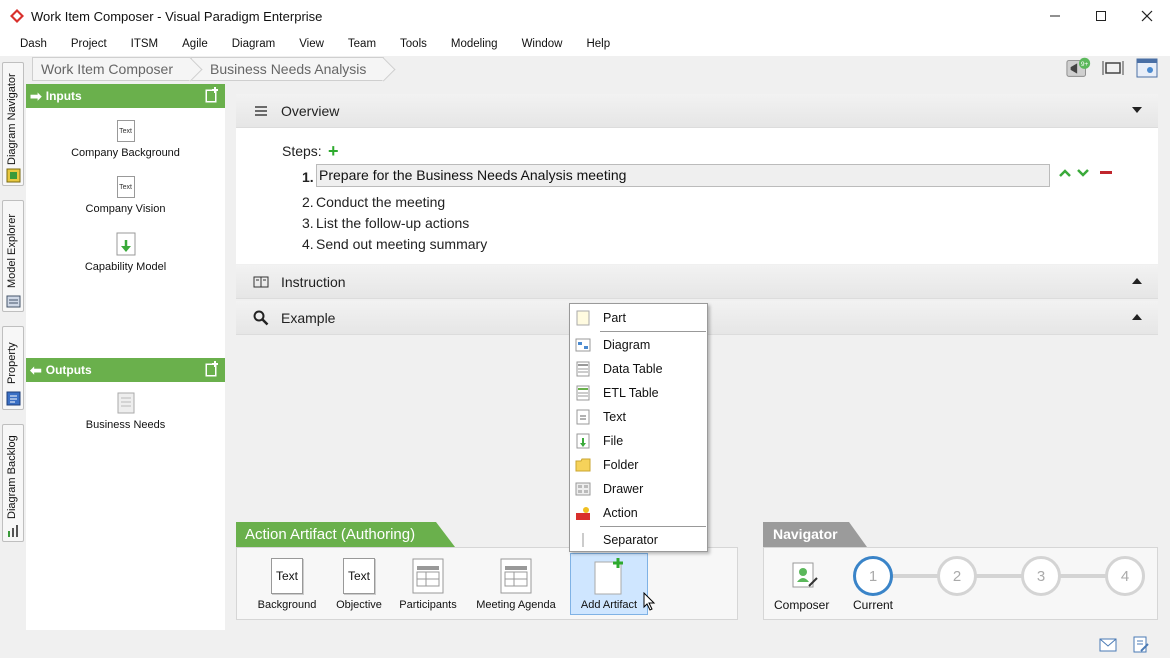  What do you see at coordinates (815, 534) in the screenshot?
I see `navigator-tab: Navigator` at bounding box center [815, 534].